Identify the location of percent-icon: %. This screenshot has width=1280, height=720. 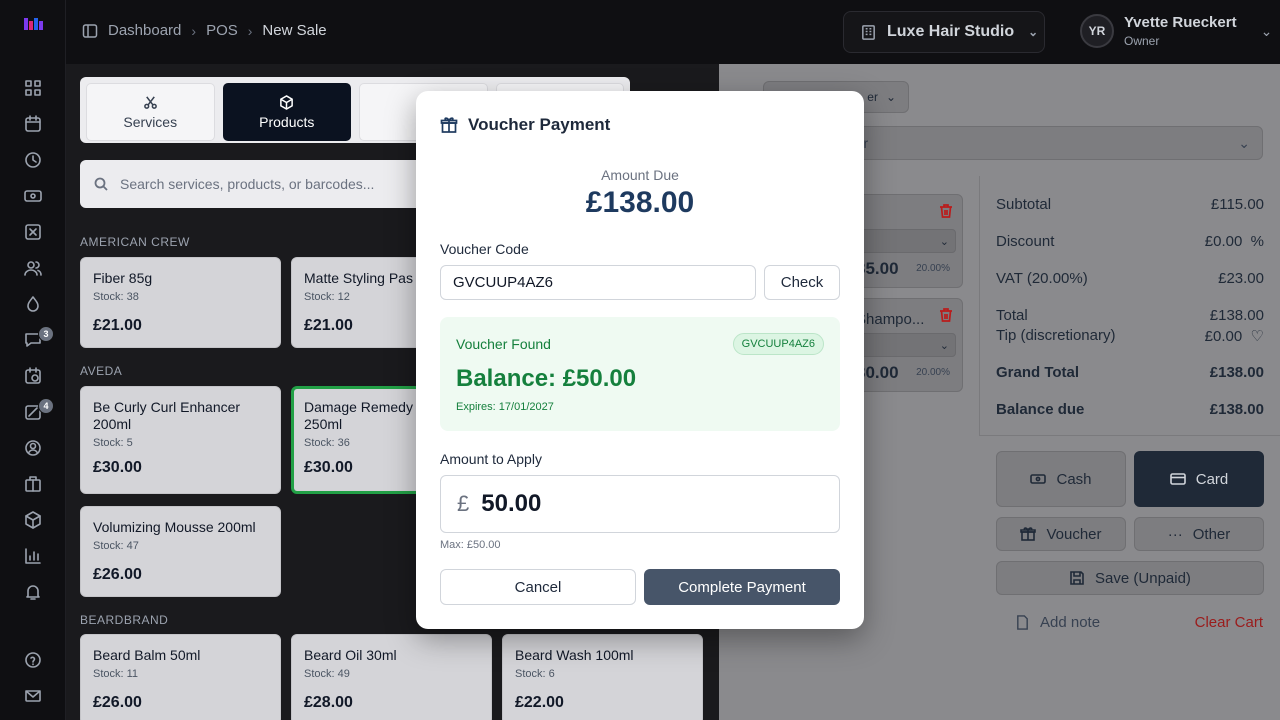
(1257, 241).